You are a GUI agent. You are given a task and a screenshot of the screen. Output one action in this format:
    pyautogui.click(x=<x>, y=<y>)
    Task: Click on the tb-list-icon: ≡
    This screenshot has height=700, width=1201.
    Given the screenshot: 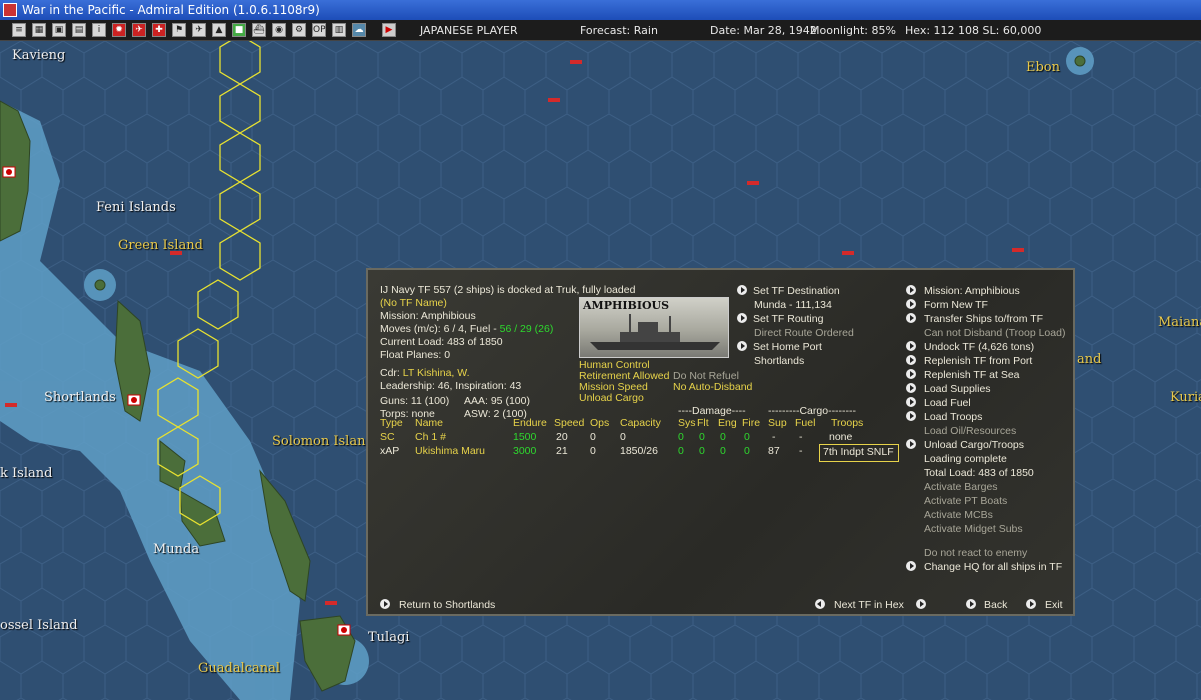 What is the action you would take?
    pyautogui.click(x=19, y=30)
    